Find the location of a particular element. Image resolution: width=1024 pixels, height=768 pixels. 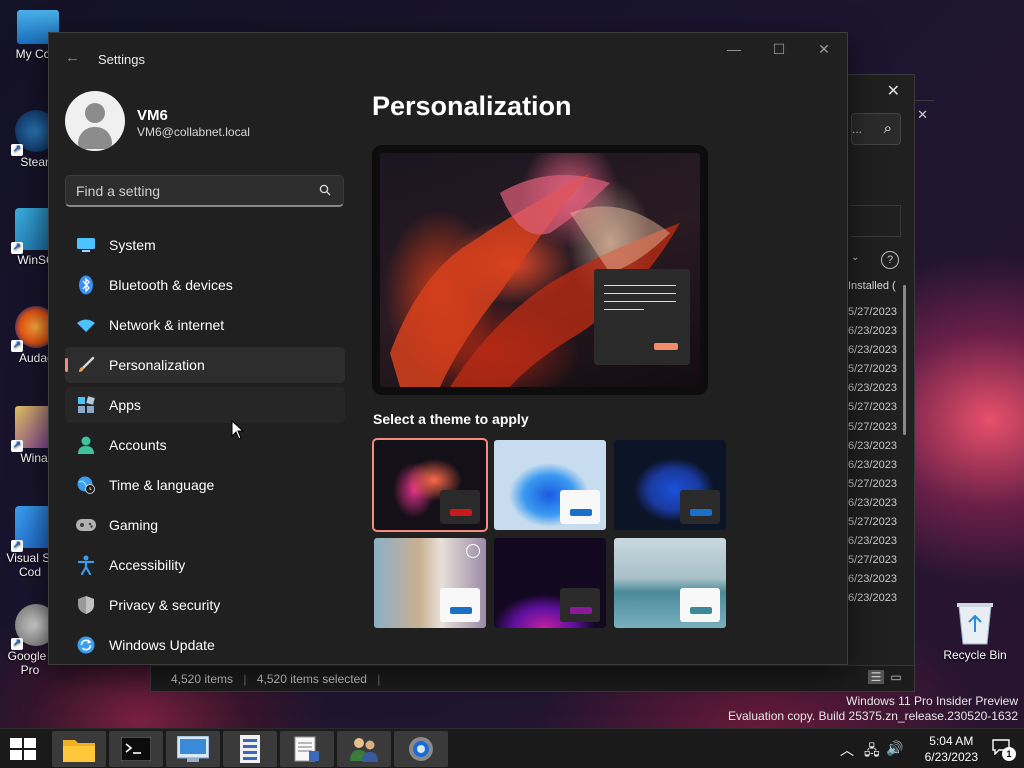

chevron-up-icon: ︿ is located at coordinates (847, 750).